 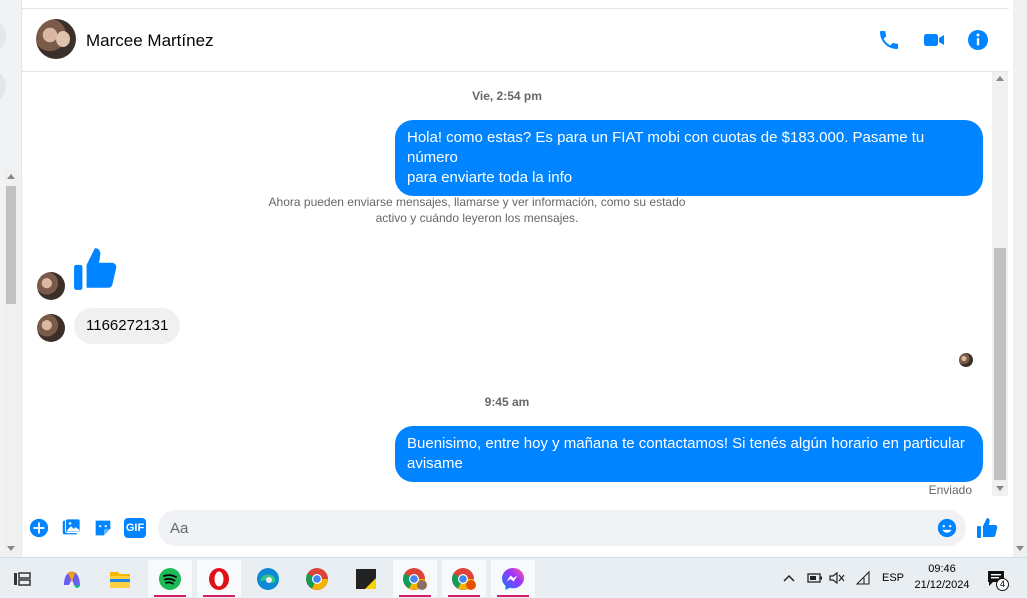 What do you see at coordinates (1020, 278) in the screenshot?
I see `page-scrollbar` at bounding box center [1020, 278].